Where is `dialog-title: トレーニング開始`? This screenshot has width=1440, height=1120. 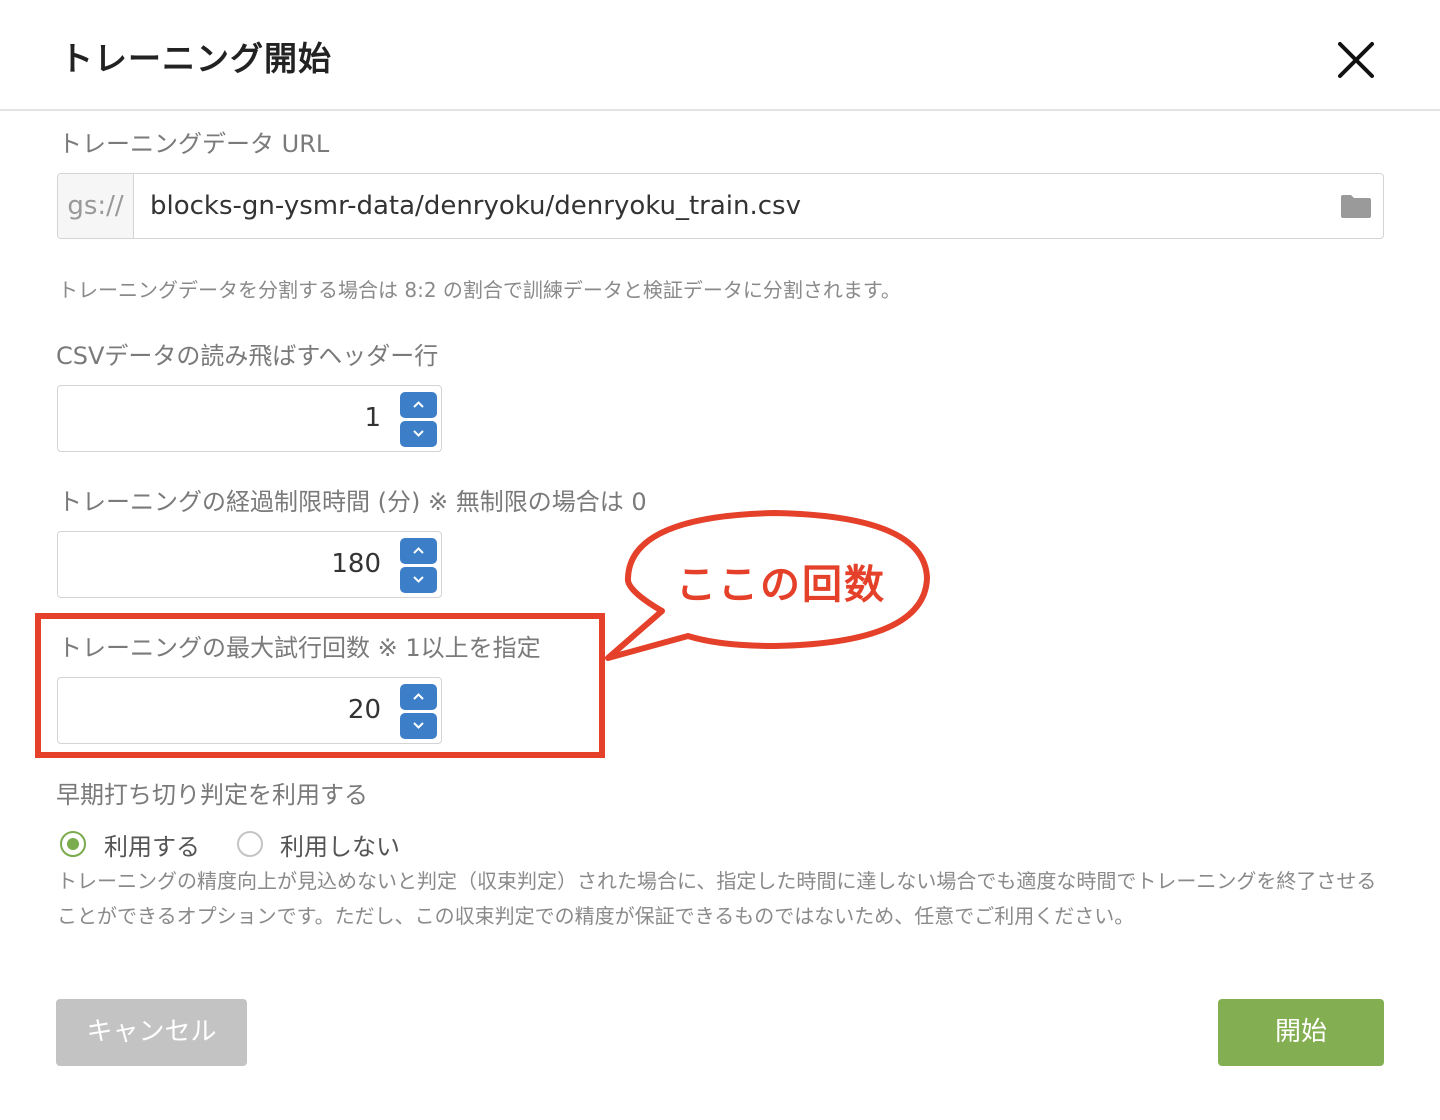 dialog-title: トレーニング開始 is located at coordinates (196, 58).